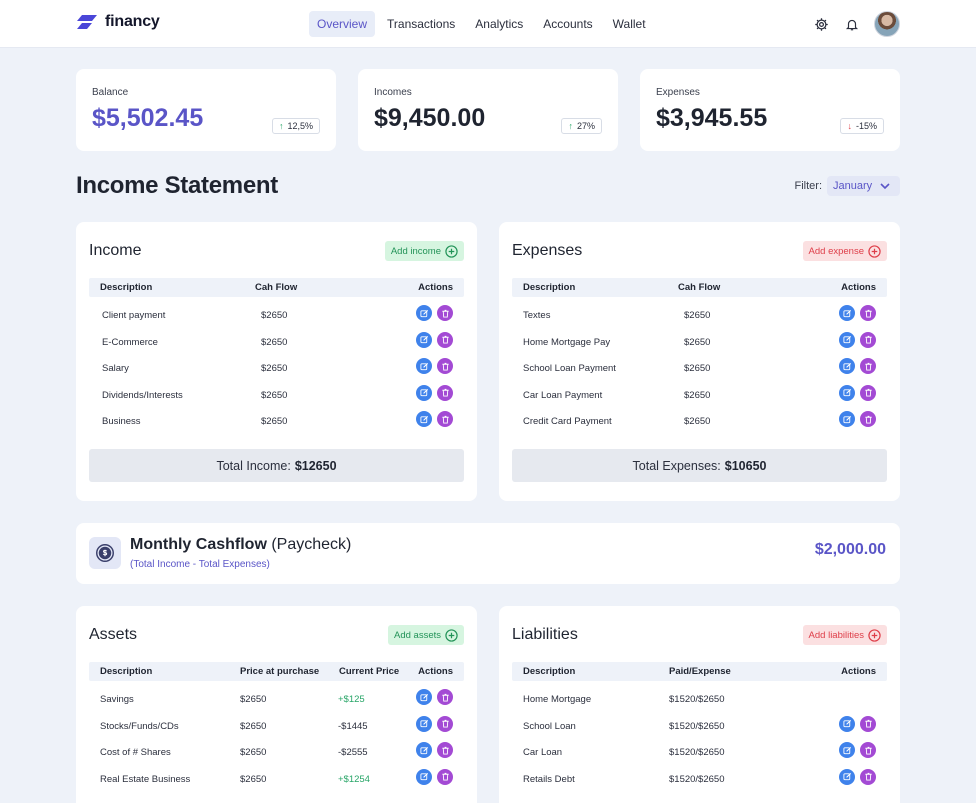 The image size is (976, 803). Describe the element at coordinates (567, 342) in the screenshot. I see `row-description: Home Mortgage Pay` at that location.